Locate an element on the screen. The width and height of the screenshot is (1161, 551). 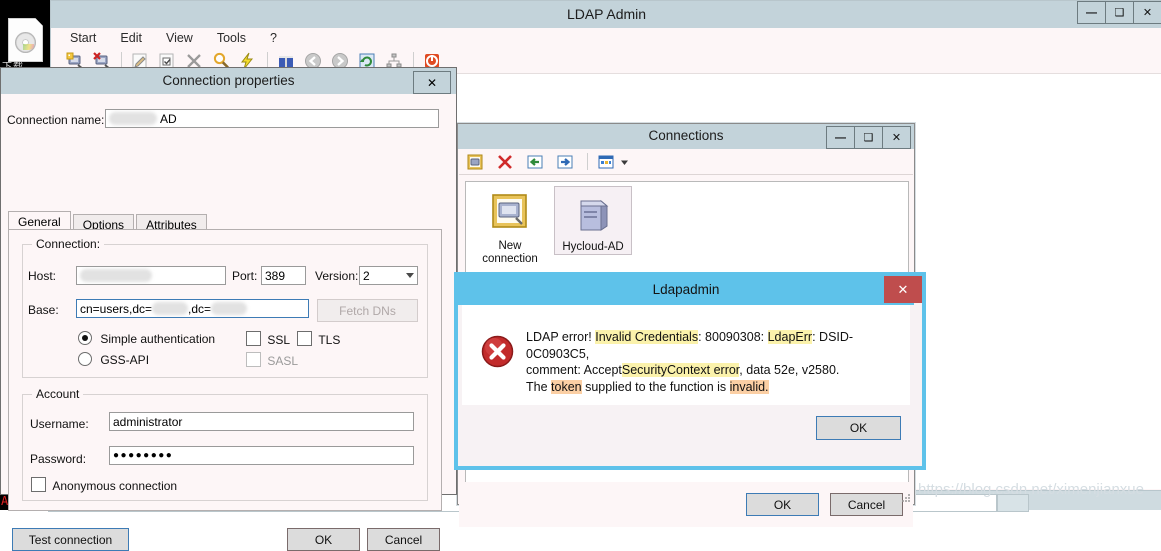
connection-name-label: Connection name: is located at coordinates (56, 120).